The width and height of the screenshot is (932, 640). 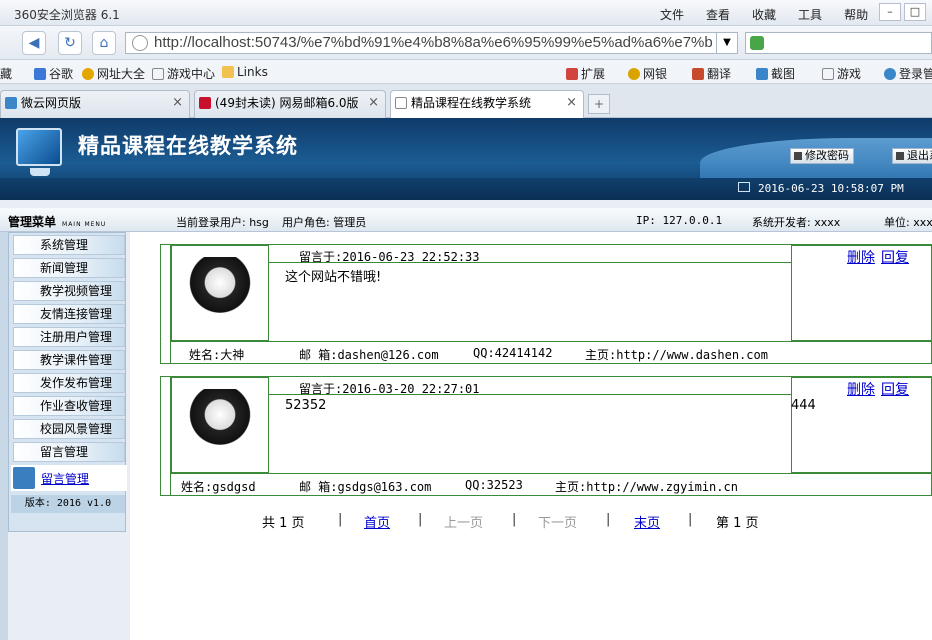 I want to click on window-controls: – □, so click(x=901, y=12).